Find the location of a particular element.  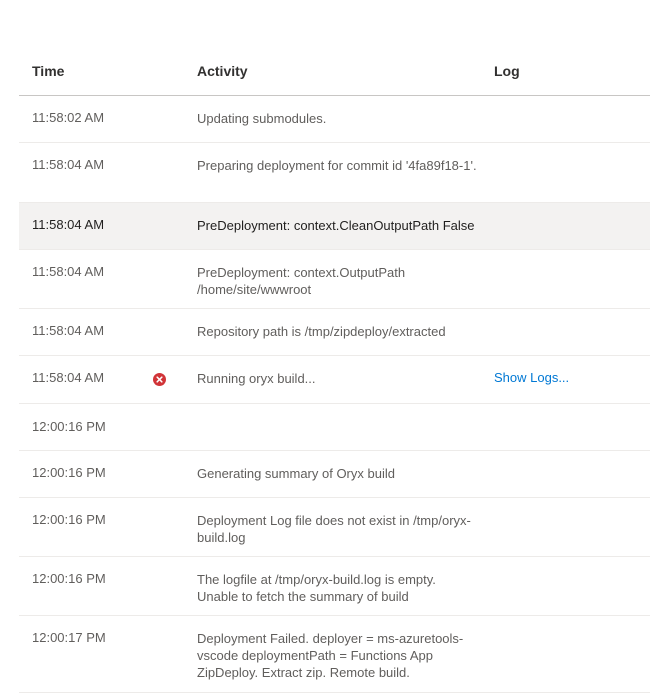

row-time: 11:58:02 AM is located at coordinates (68, 117).